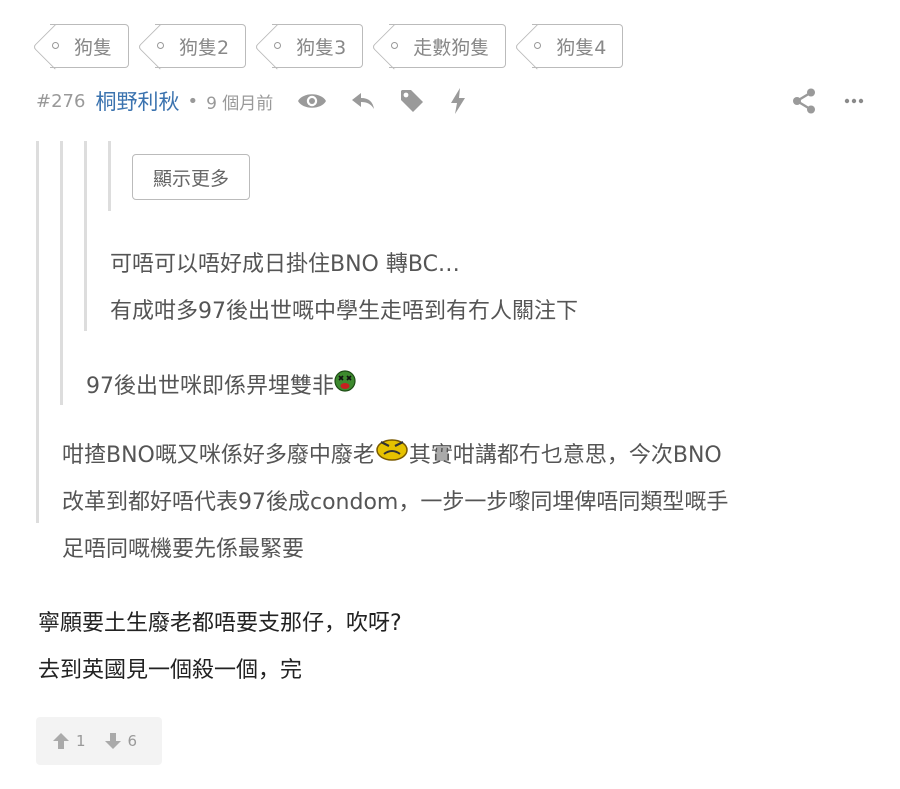 Image resolution: width=900 pixels, height=789 pixels. I want to click on upvote-button: 1, so click(69, 741).